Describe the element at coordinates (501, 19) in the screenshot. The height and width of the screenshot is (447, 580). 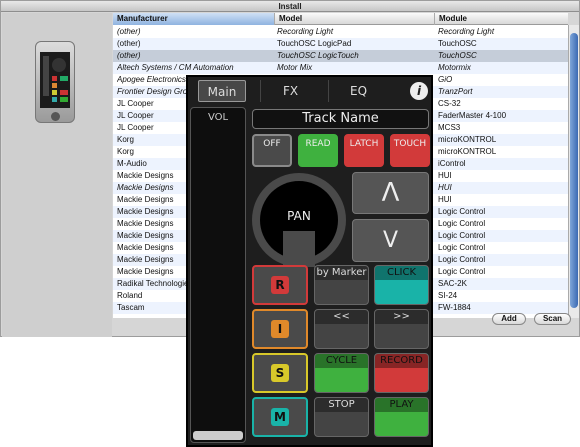
I see `column-header-module: Module` at that location.